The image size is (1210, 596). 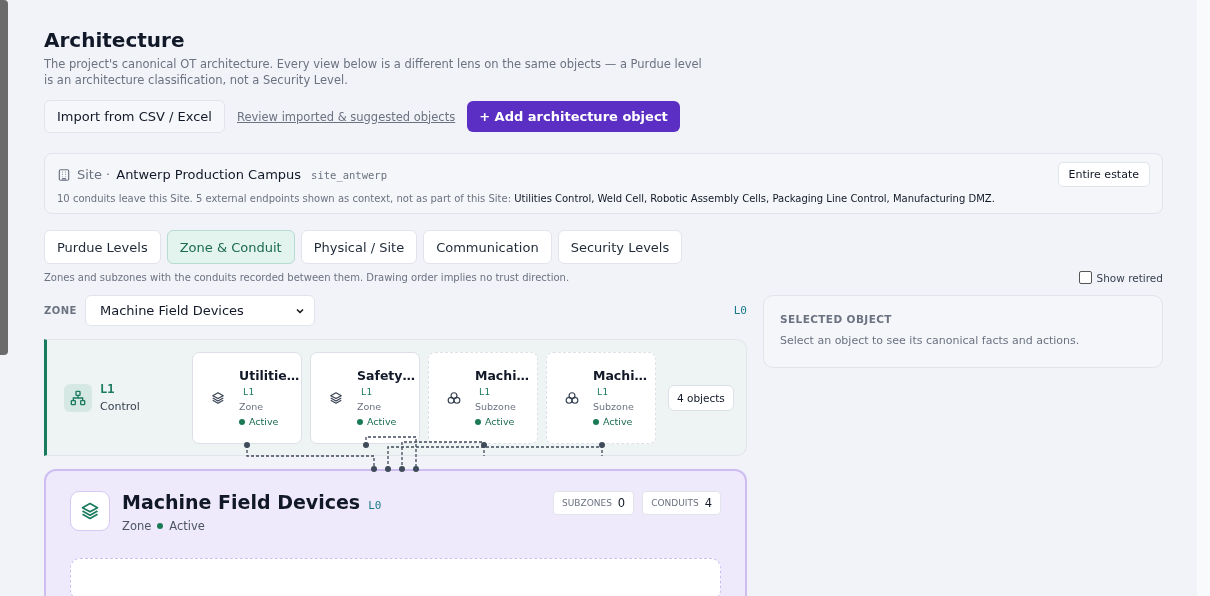 What do you see at coordinates (247, 397) in the screenshot?
I see `zone-card: Utilitie… L1 Zone Active` at bounding box center [247, 397].